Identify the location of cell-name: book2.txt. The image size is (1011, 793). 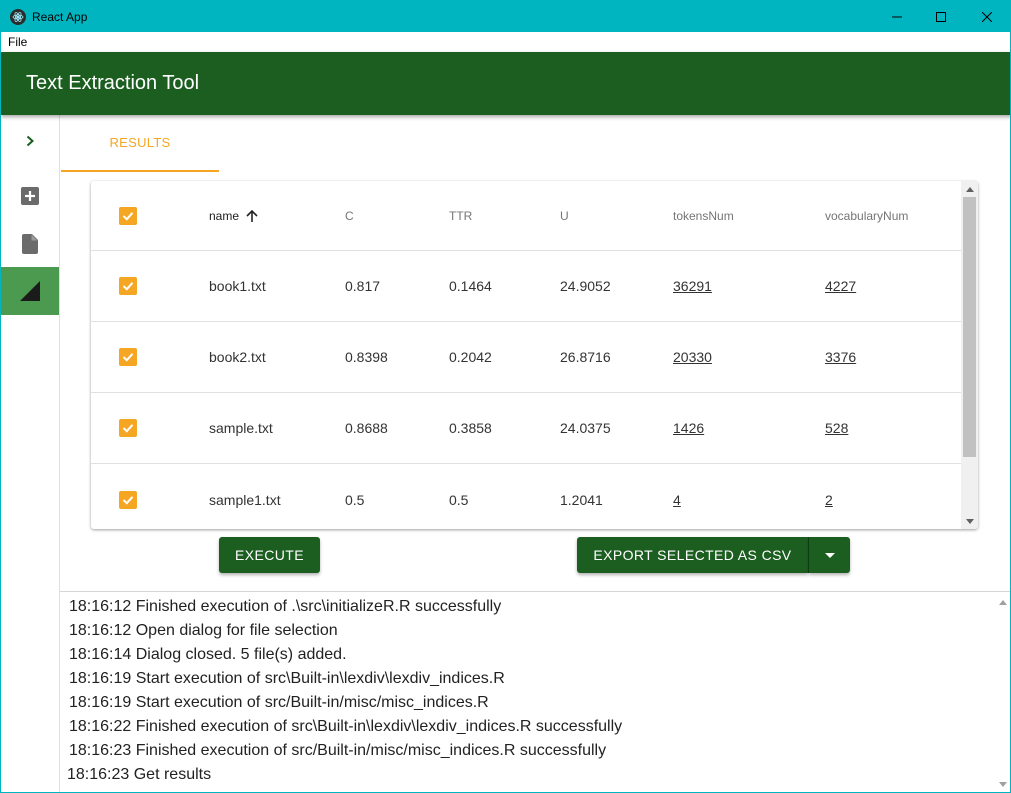
(237, 357).